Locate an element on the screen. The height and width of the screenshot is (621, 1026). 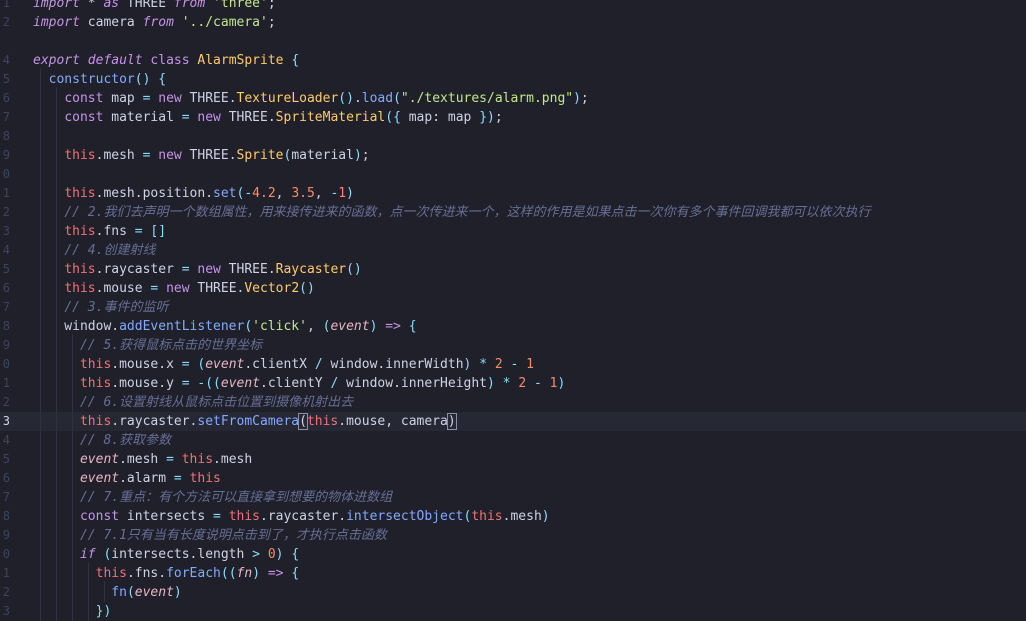
code-token: * is located at coordinates (91, 5).